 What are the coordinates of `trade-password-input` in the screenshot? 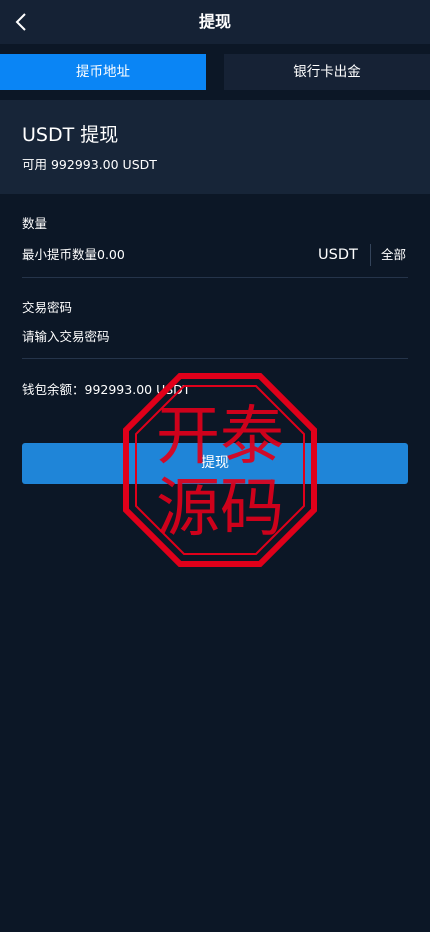 It's located at (215, 336).